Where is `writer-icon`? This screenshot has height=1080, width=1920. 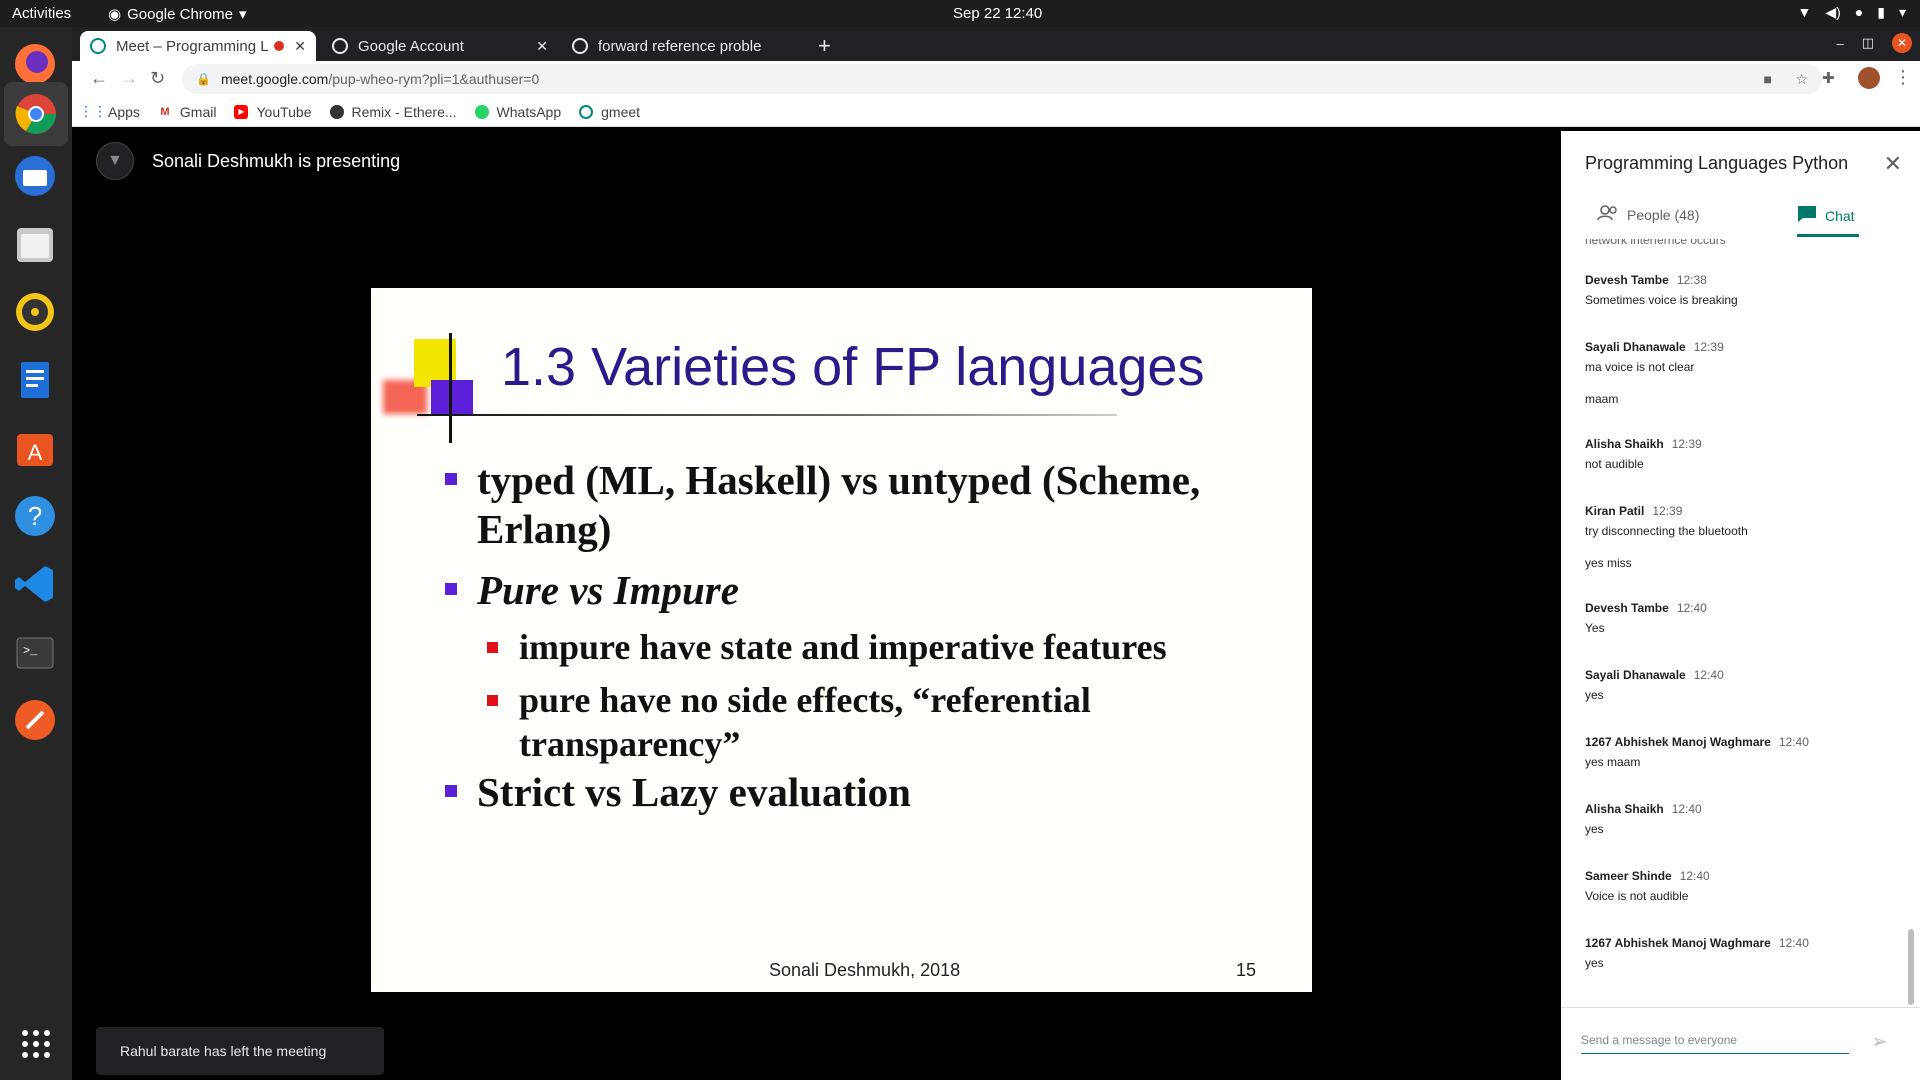 writer-icon is located at coordinates (35, 380).